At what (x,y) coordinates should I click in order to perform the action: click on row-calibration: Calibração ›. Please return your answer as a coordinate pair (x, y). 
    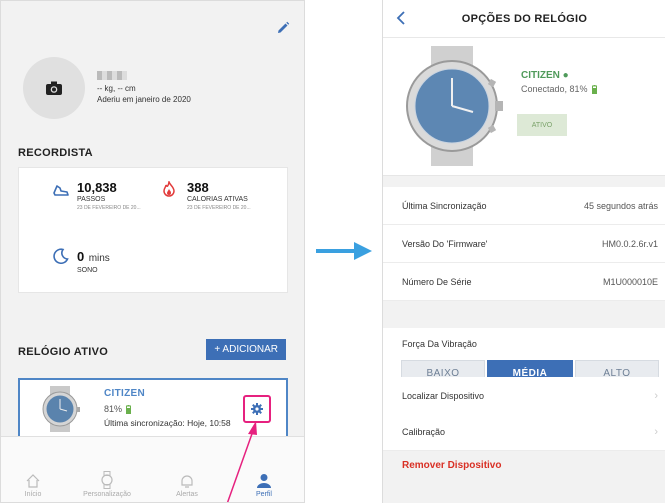
    Looking at the image, I should click on (524, 432).